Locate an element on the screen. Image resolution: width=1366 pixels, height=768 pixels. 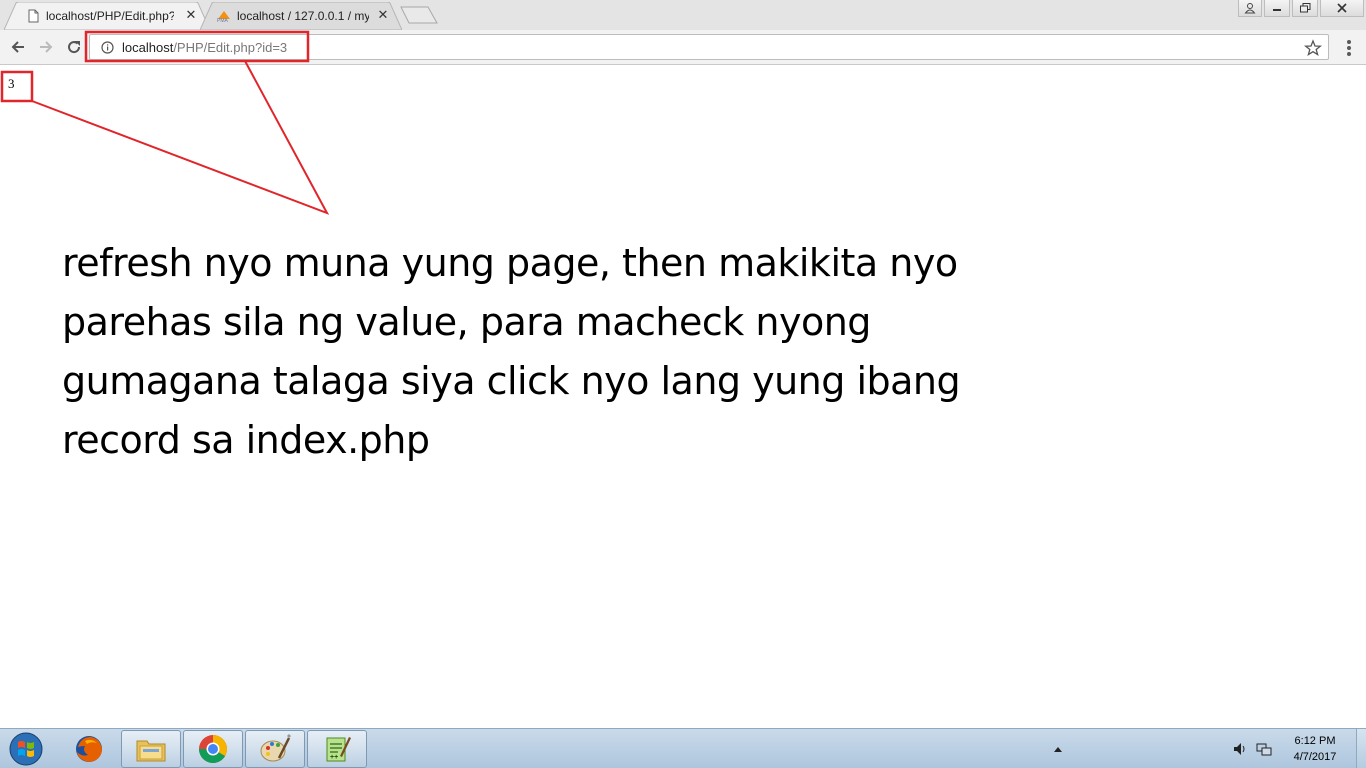
taskbar-notepad-plus-plus: ++ is located at coordinates (337, 749).